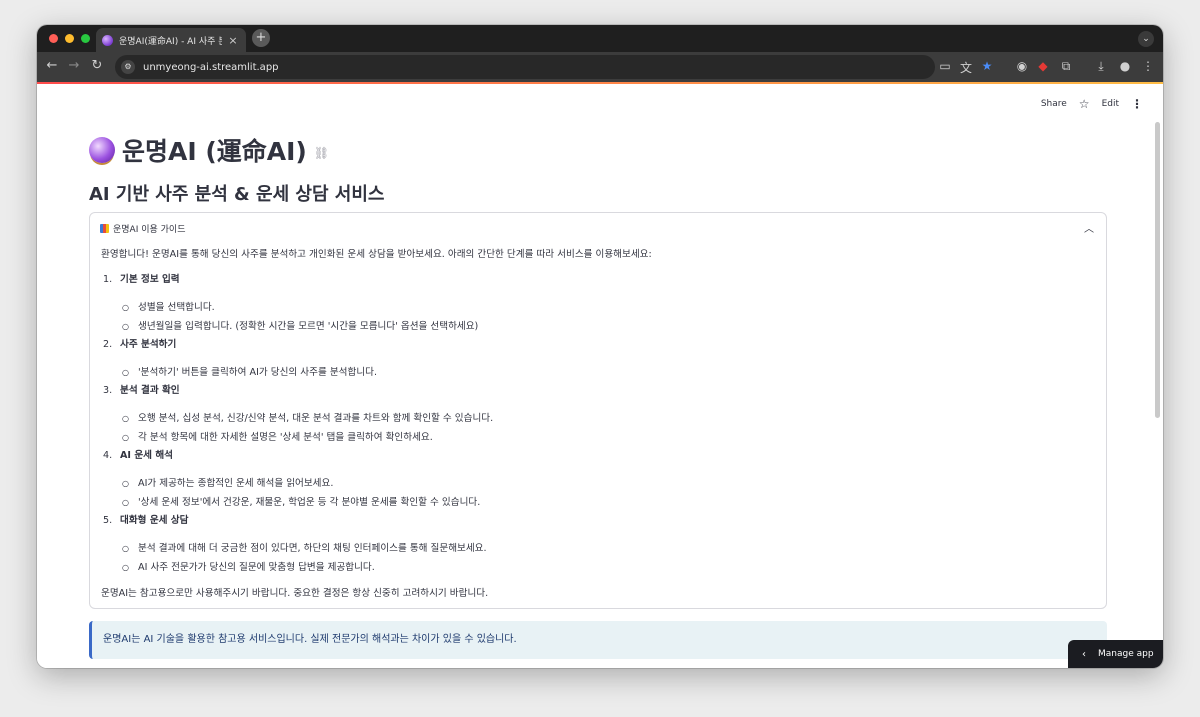 The image size is (1200, 717). What do you see at coordinates (149, 230) in the screenshot?
I see `expander-title: 운명AI 이용 가이드` at bounding box center [149, 230].